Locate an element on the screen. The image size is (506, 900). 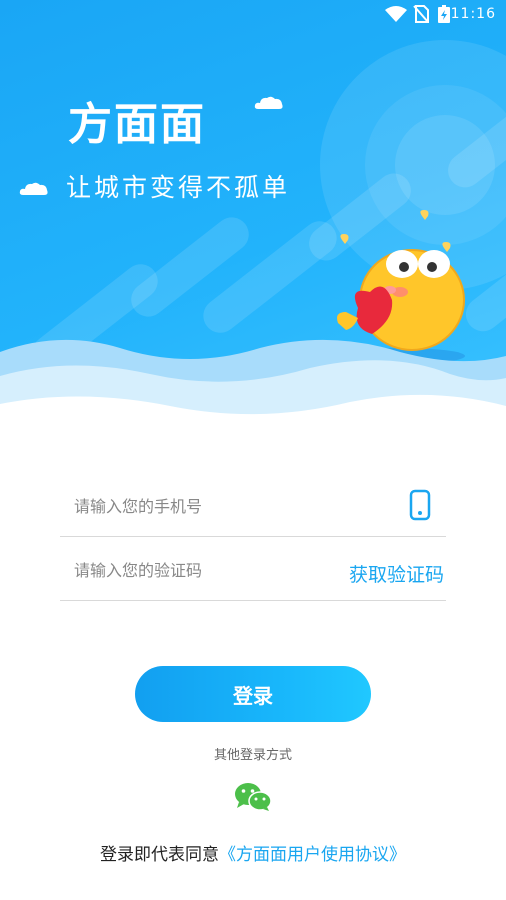
code-field: 获取验证码 is located at coordinates (253, 569).